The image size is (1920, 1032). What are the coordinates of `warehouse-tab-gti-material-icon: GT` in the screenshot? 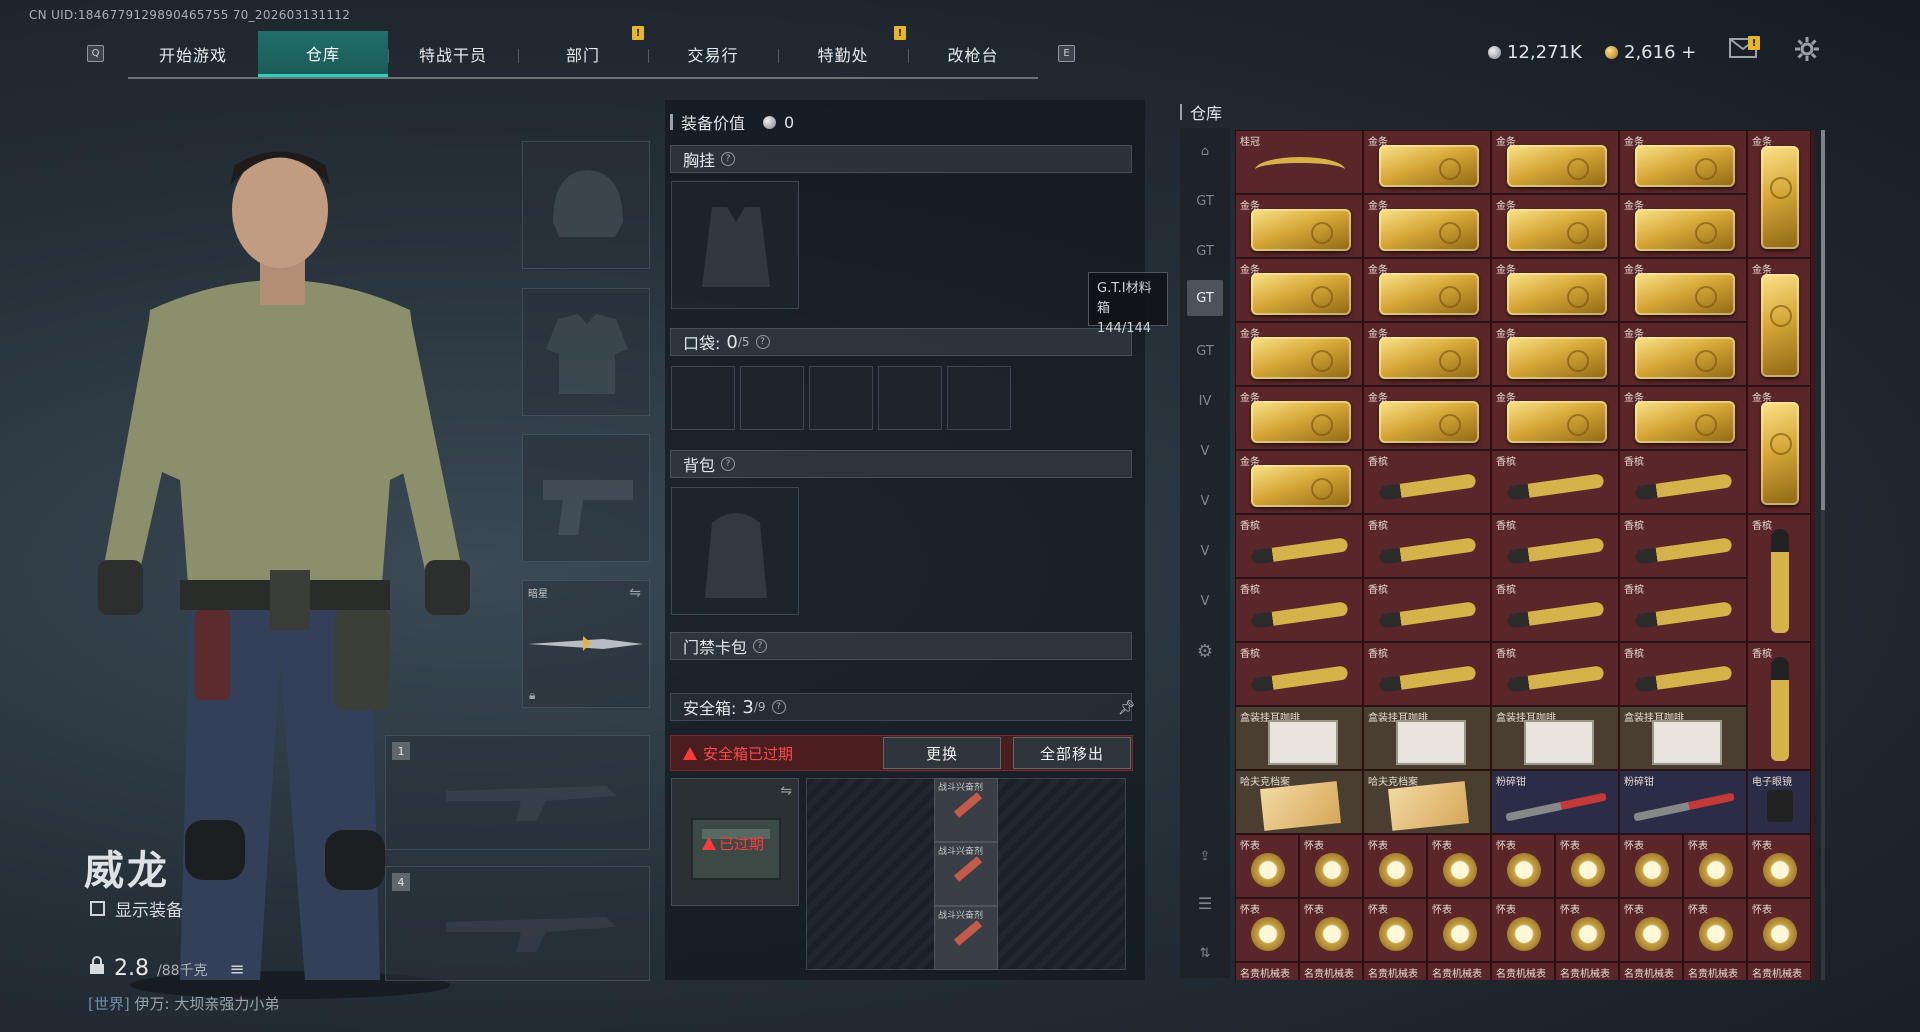 It's located at (1205, 298).